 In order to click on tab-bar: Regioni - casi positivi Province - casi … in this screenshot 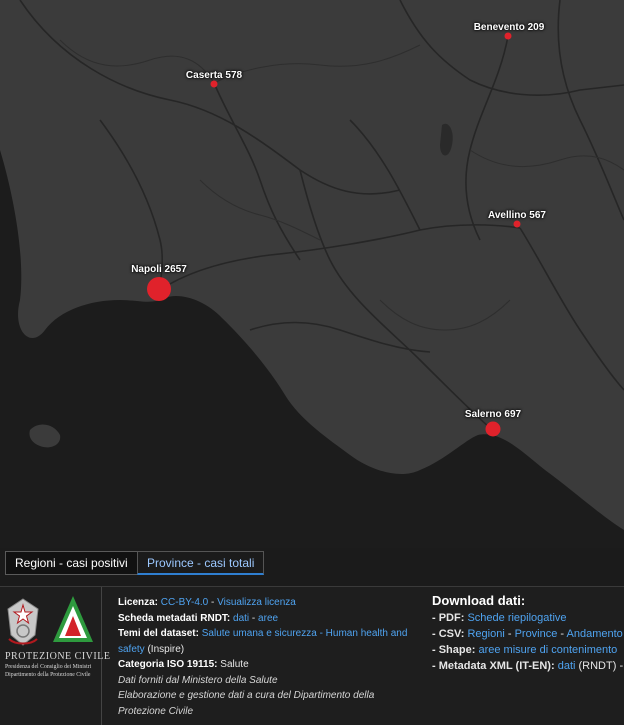, I will do `click(312, 567)`.